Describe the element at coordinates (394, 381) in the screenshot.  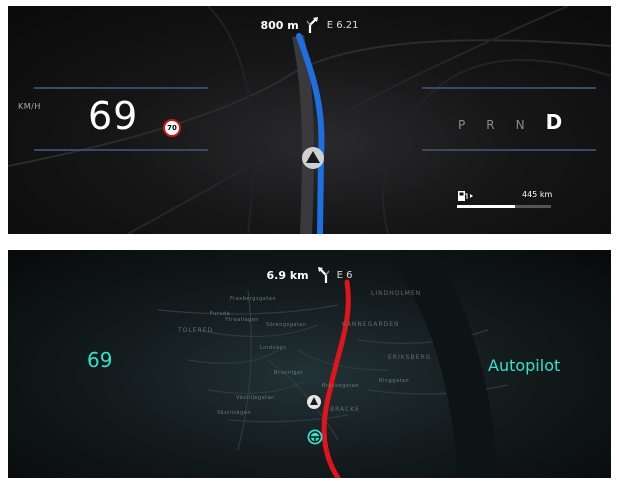
I see `map-label: Ringgatan` at that location.